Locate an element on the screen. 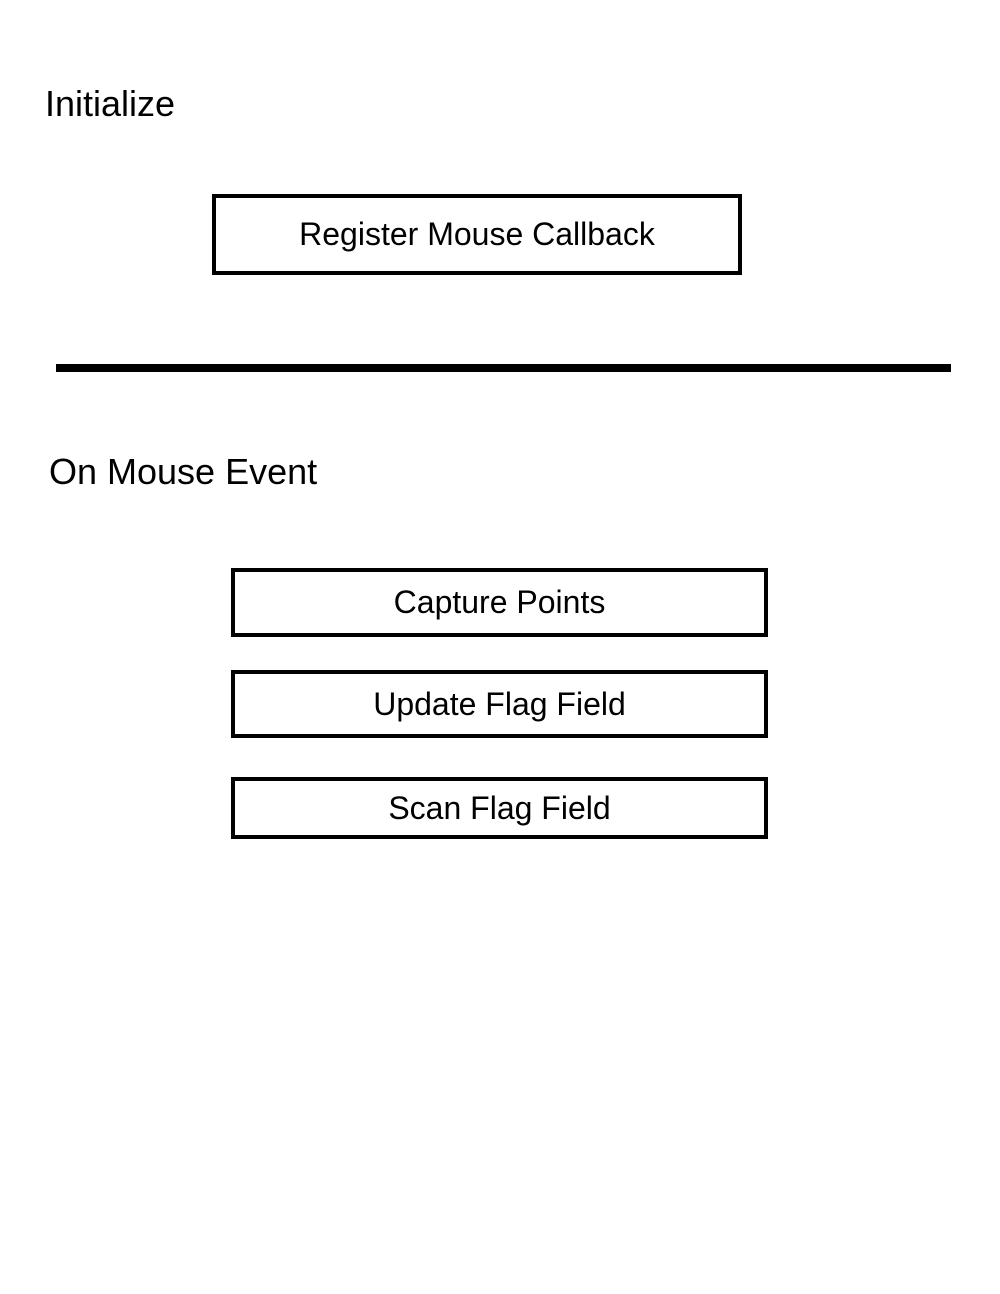 This screenshot has width=1000, height=1294. section-divider is located at coordinates (503, 368).